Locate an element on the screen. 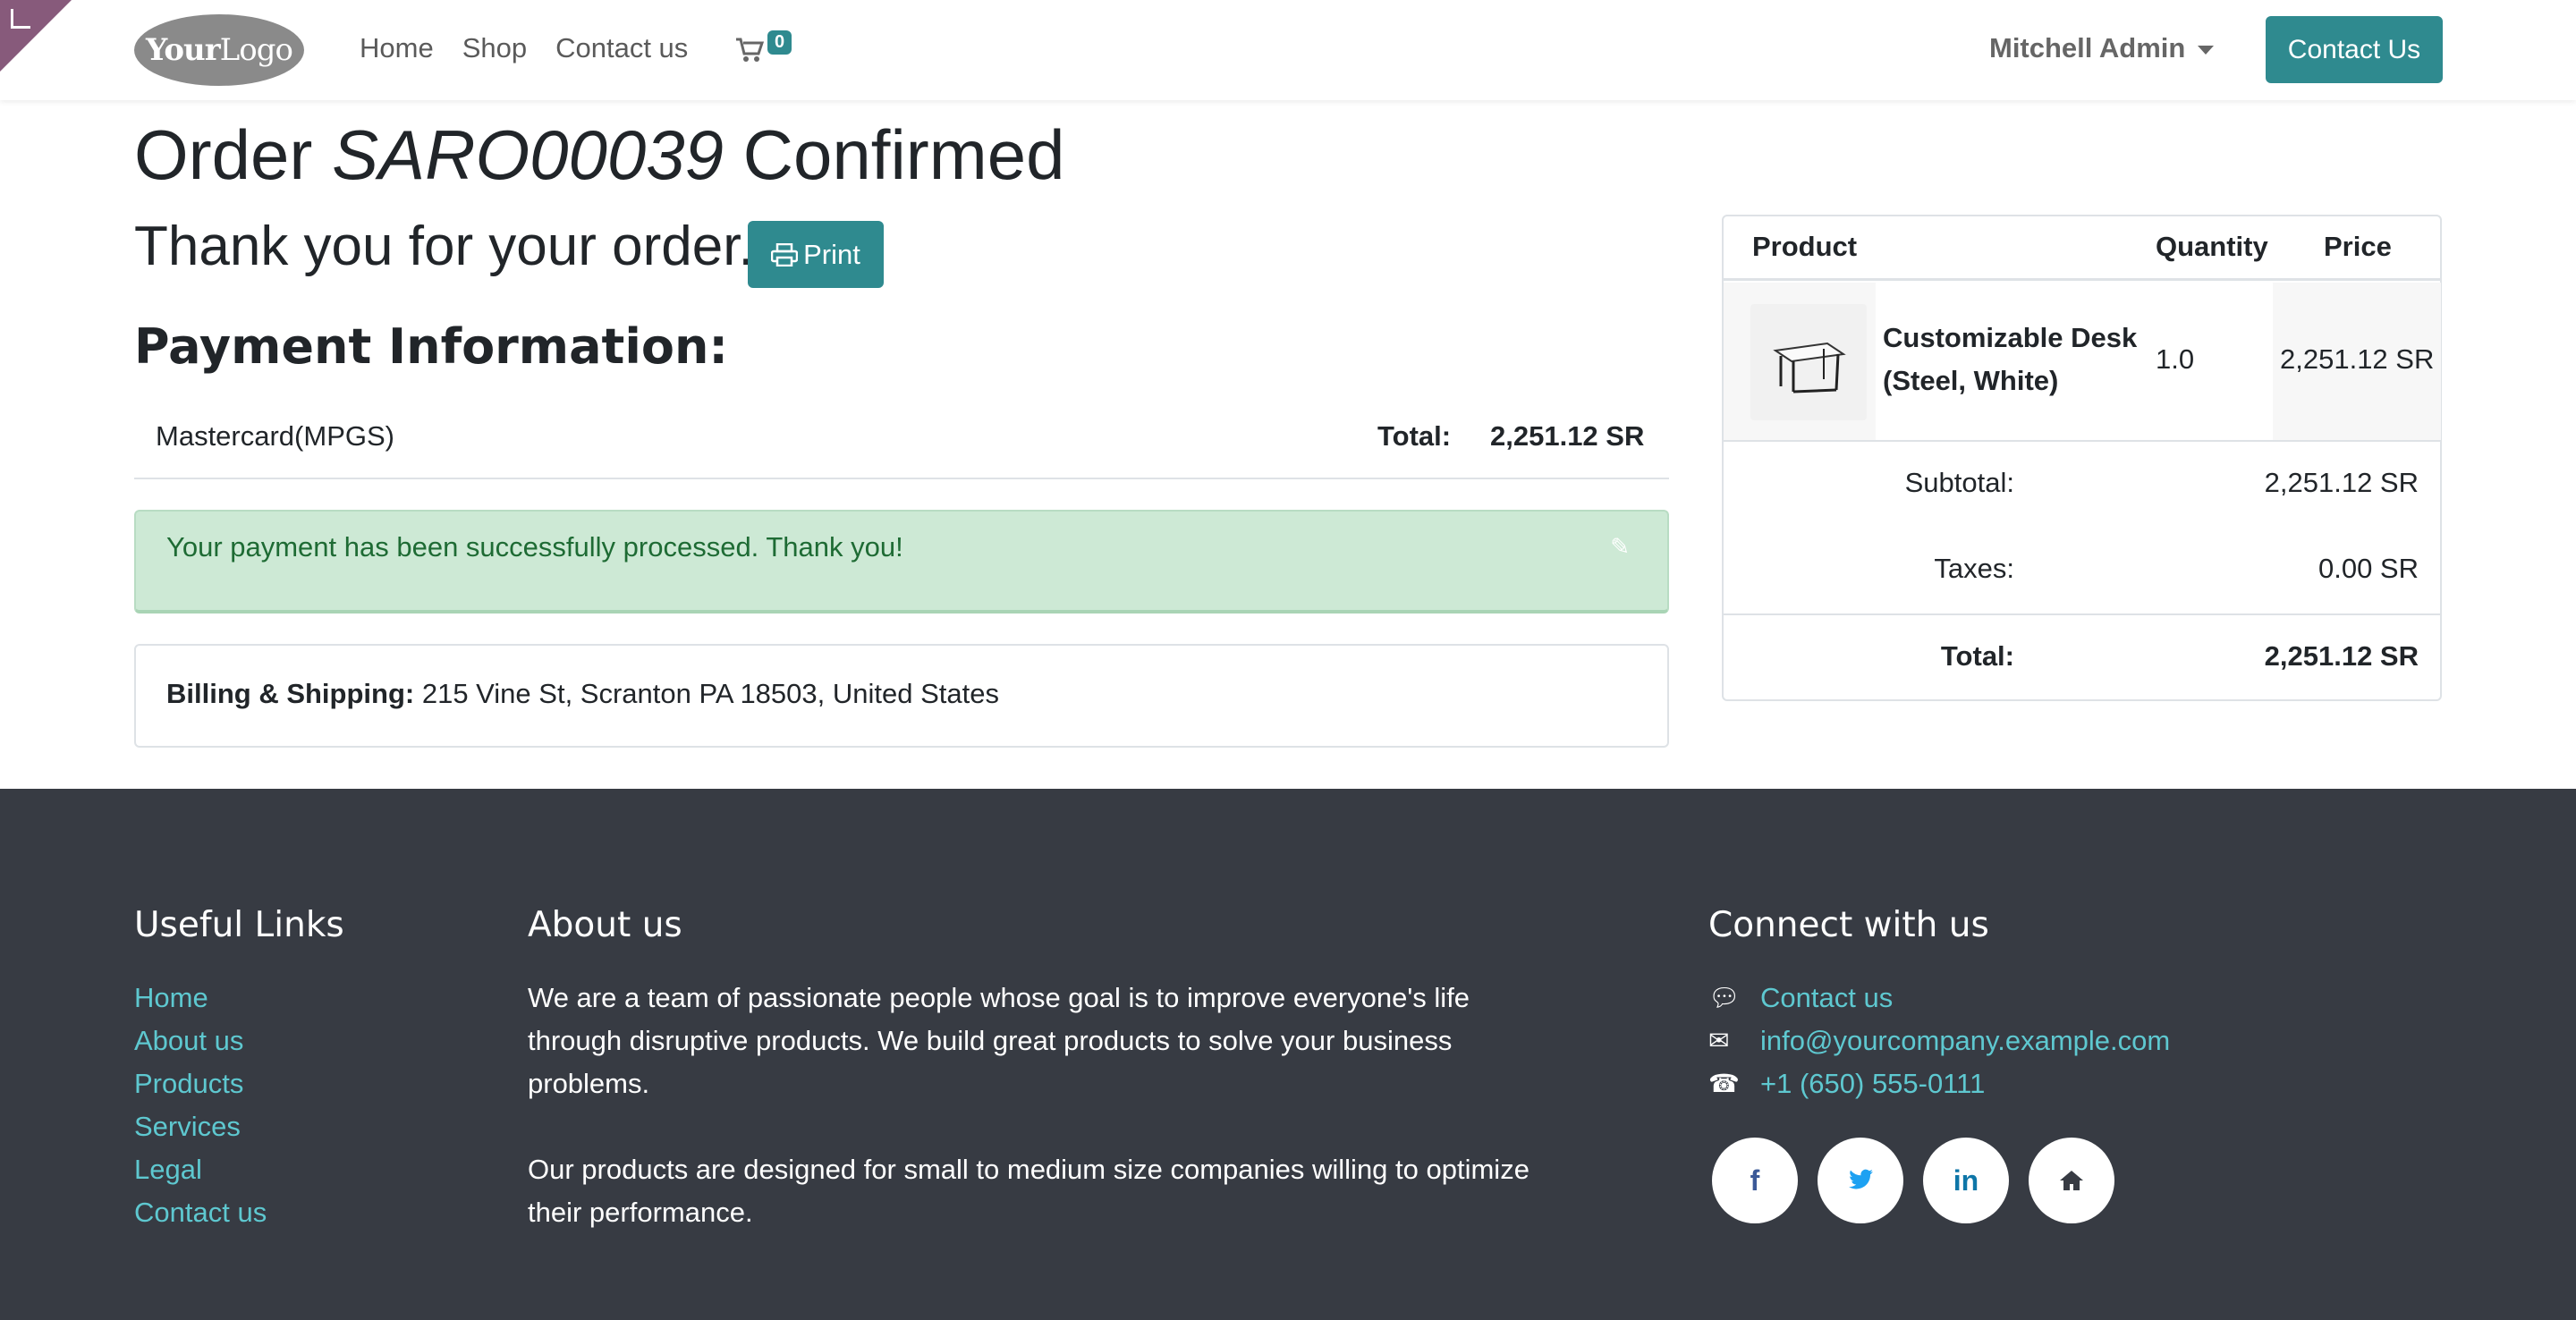 The image size is (2576, 1320). logo-text-bold: Your is located at coordinates (183, 50).